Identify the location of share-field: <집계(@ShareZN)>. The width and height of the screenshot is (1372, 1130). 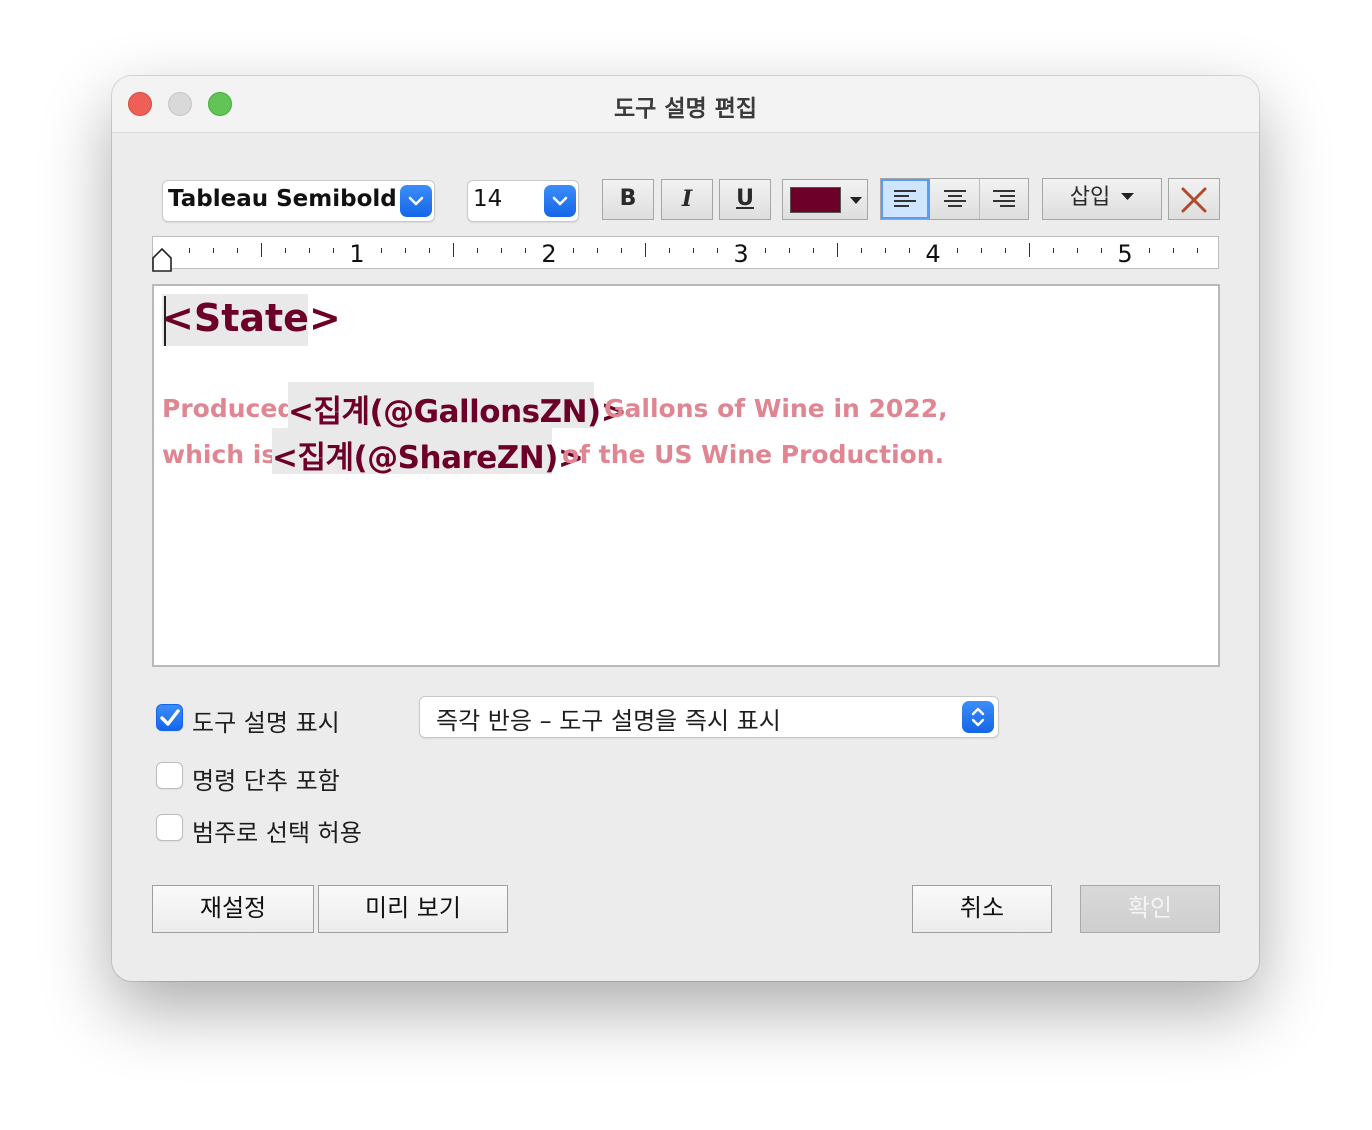
(428, 458).